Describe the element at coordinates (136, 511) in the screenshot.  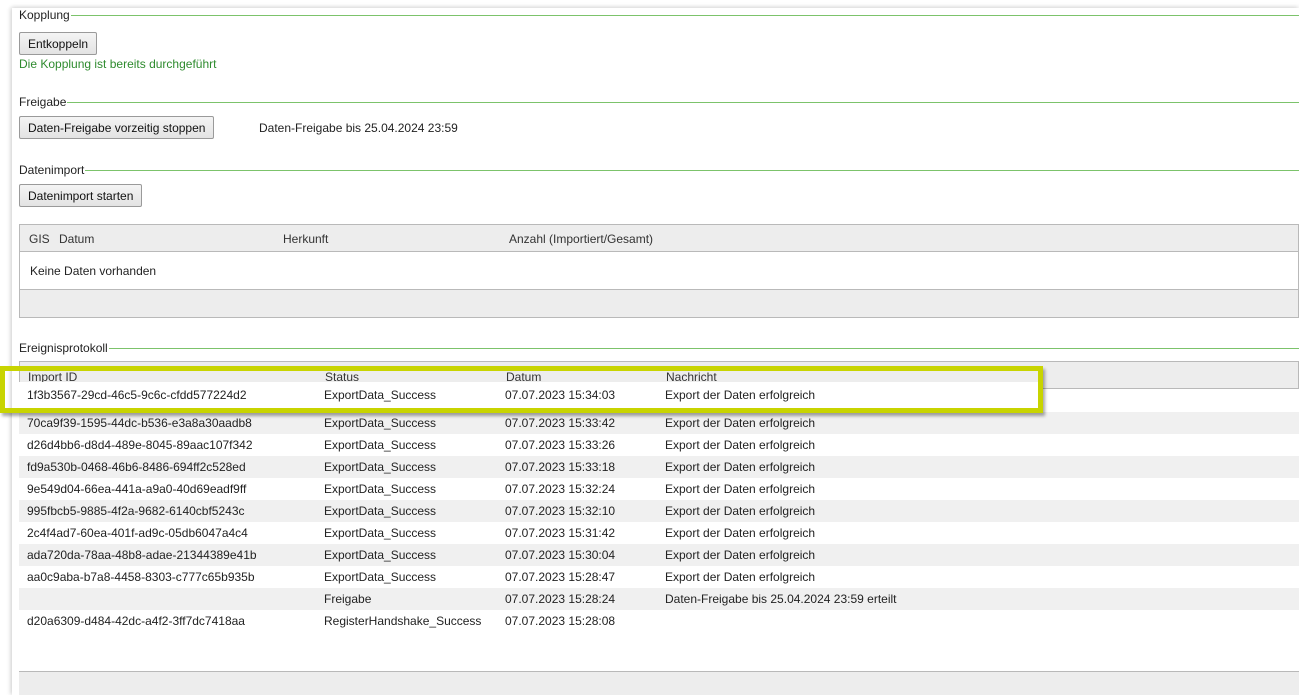
I see `cell-import-id: 995fbcb5-9885-4f2a-9682-6140cbf5243c` at that location.